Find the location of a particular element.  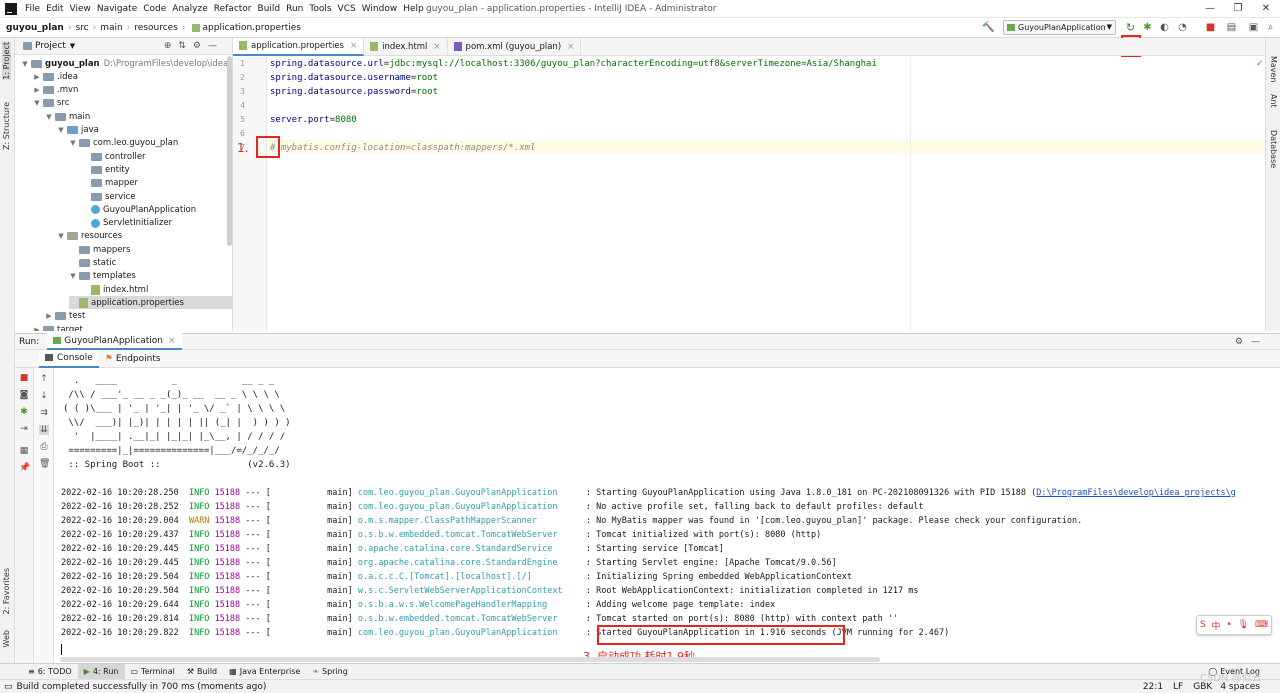

tool-tab-spring: ❧ Spring is located at coordinates (330, 672).